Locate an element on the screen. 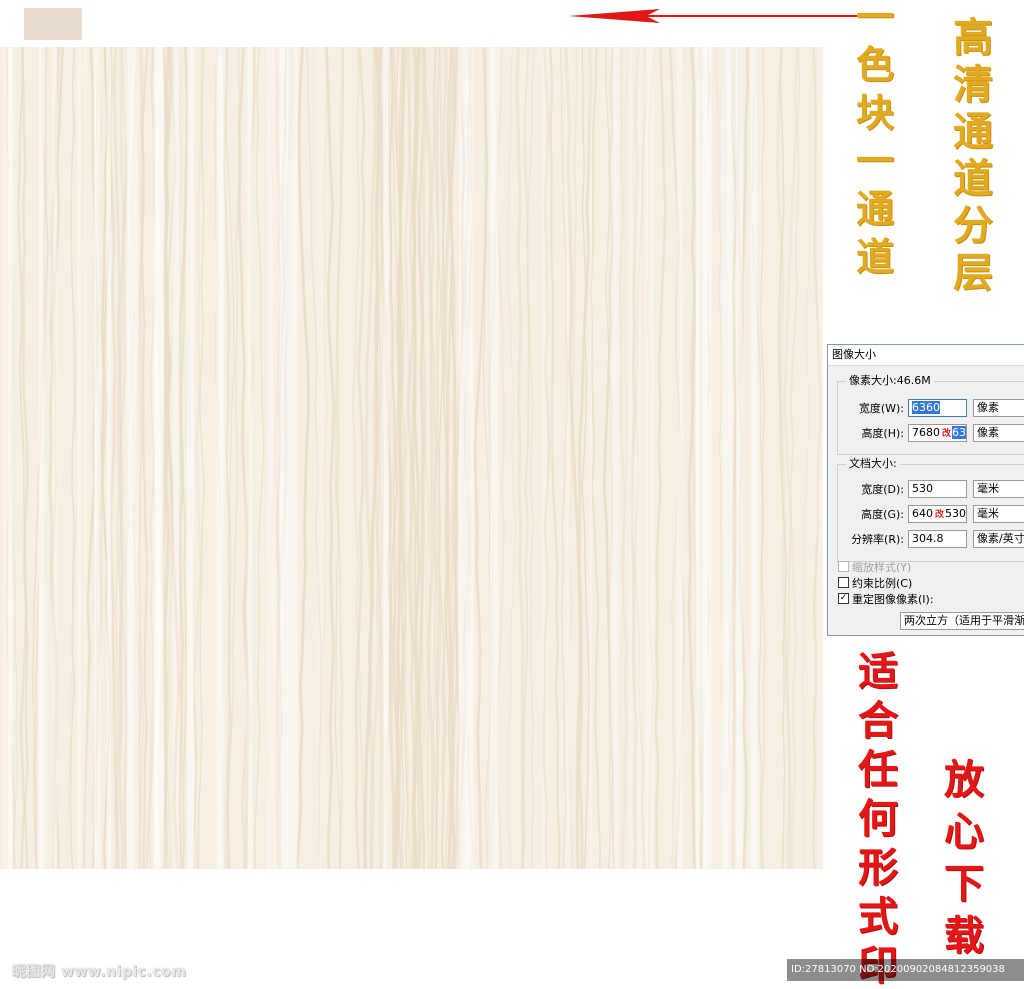  red-arrow-icon is located at coordinates (714, 16).